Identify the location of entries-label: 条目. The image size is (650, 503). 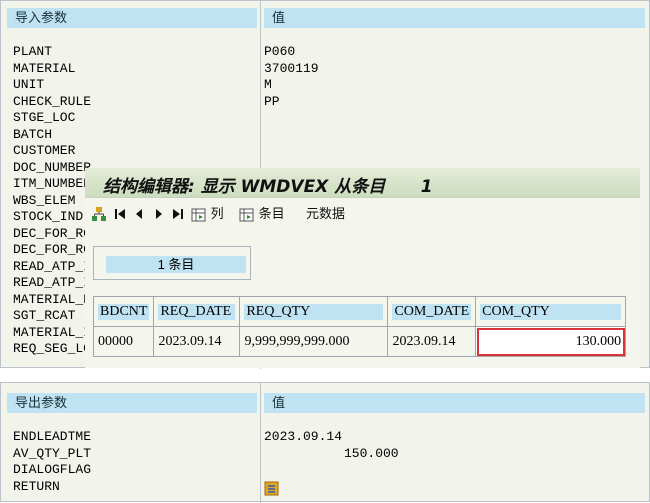
(271, 213).